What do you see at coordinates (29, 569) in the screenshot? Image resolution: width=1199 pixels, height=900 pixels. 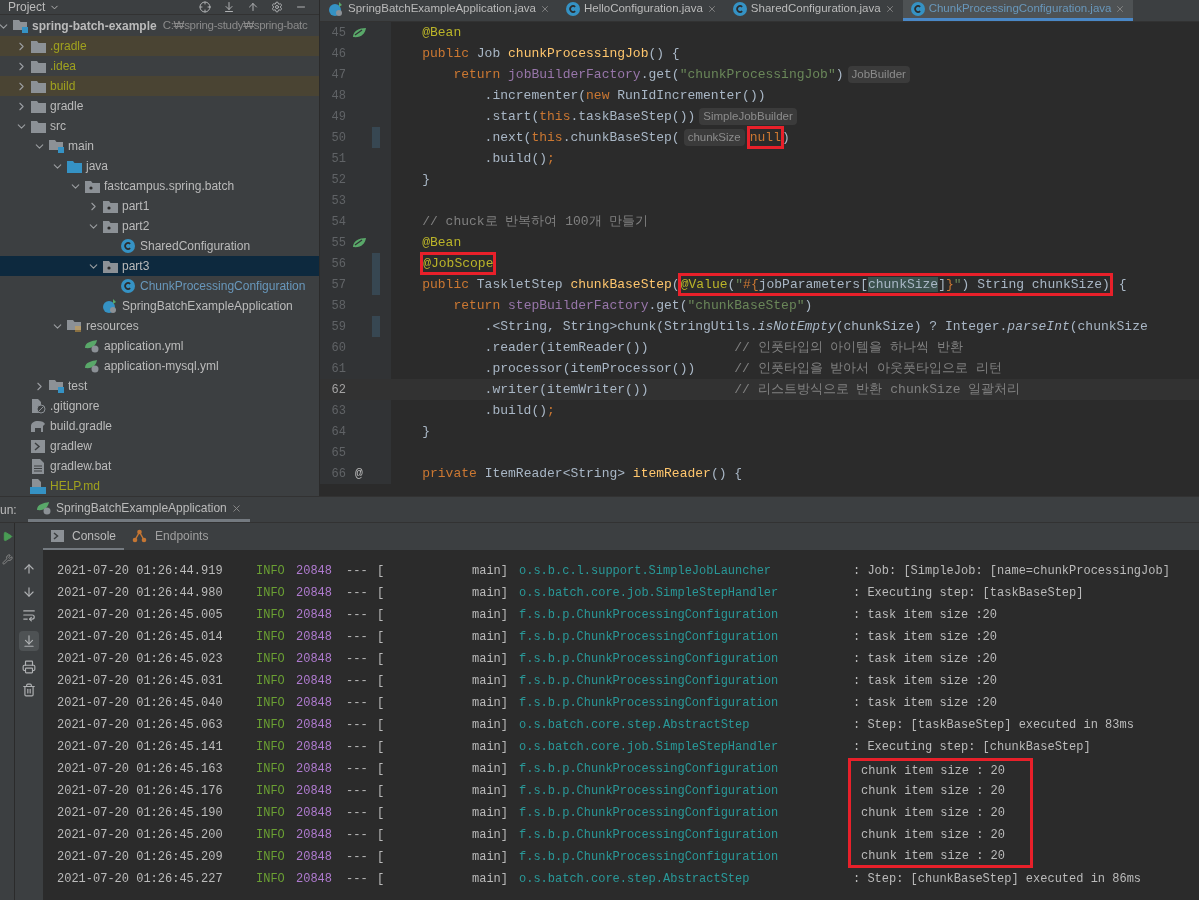 I see `arrow-up-icon` at bounding box center [29, 569].